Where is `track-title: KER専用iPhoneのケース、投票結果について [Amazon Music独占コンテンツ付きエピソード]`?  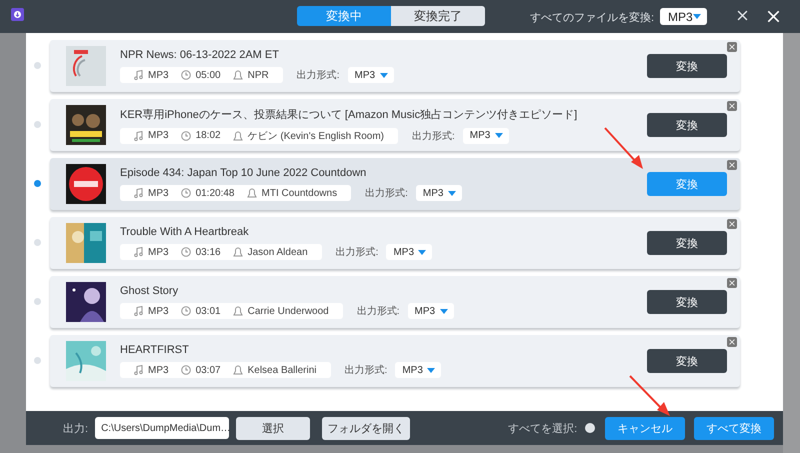 track-title: KER専用iPhoneのケース、投票結果について [Amazon Music独占コンテンツ付きエピソード] is located at coordinates (349, 115).